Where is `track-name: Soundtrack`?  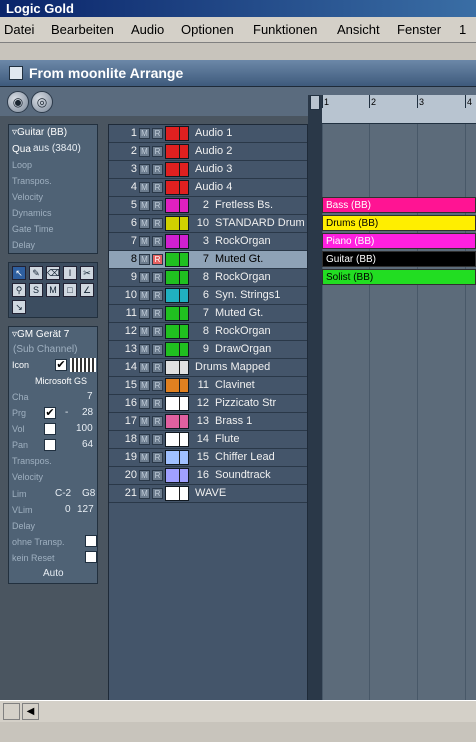
track-name: Soundtrack is located at coordinates (243, 475).